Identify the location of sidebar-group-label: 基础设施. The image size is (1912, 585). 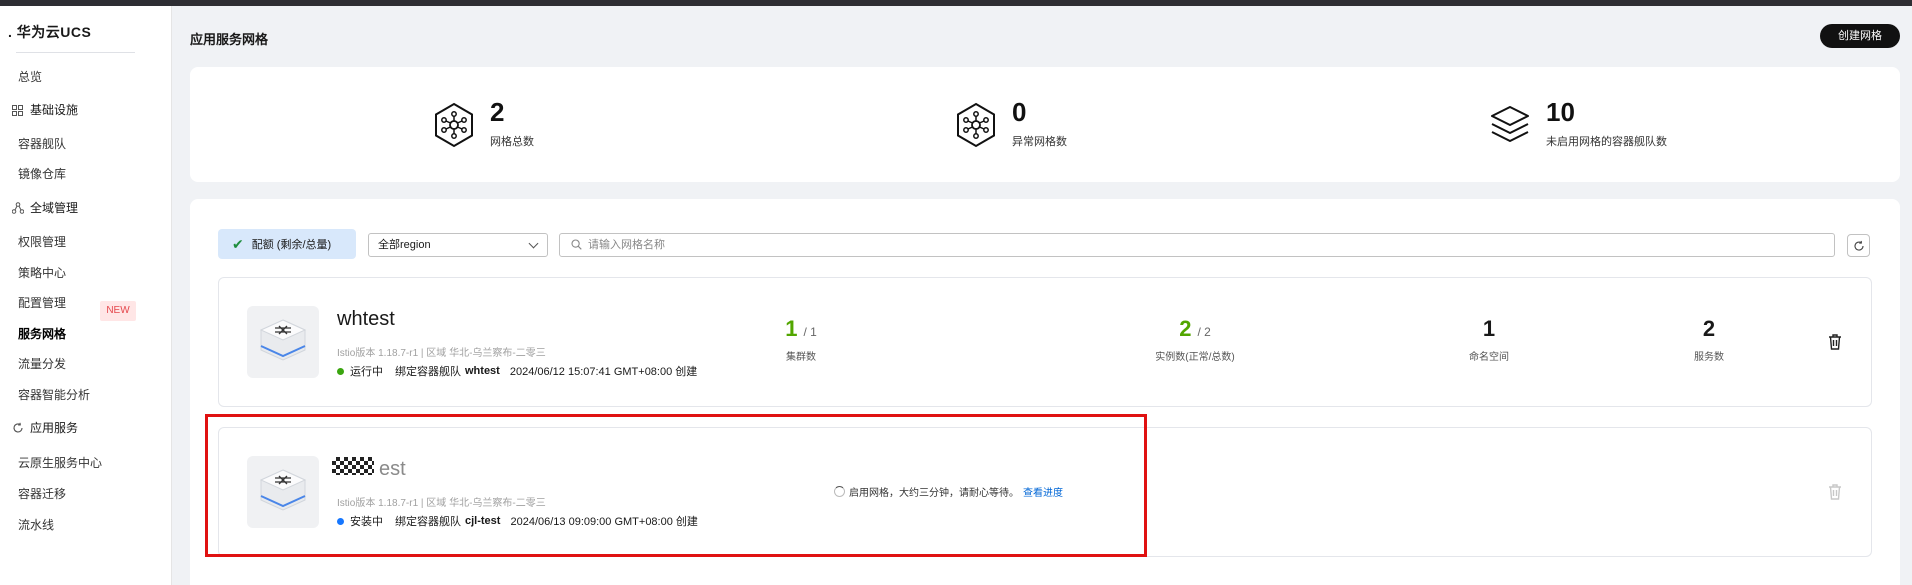
(54, 110).